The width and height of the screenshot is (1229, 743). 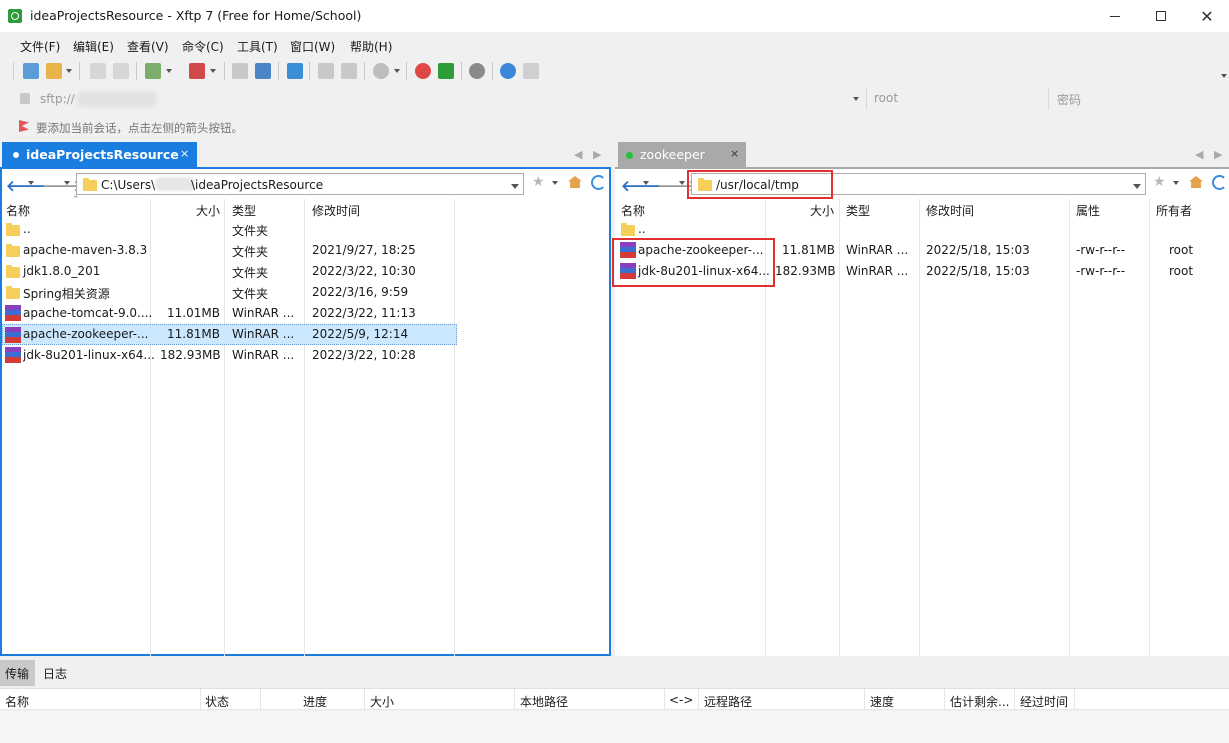 I want to click on tab-log: 日志, so click(x=55, y=673).